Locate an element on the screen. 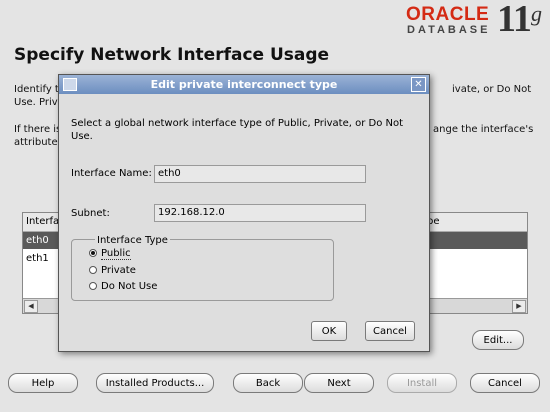 The width and height of the screenshot is (550, 412). subnet-field: 192.168.12.0 is located at coordinates (260, 213).